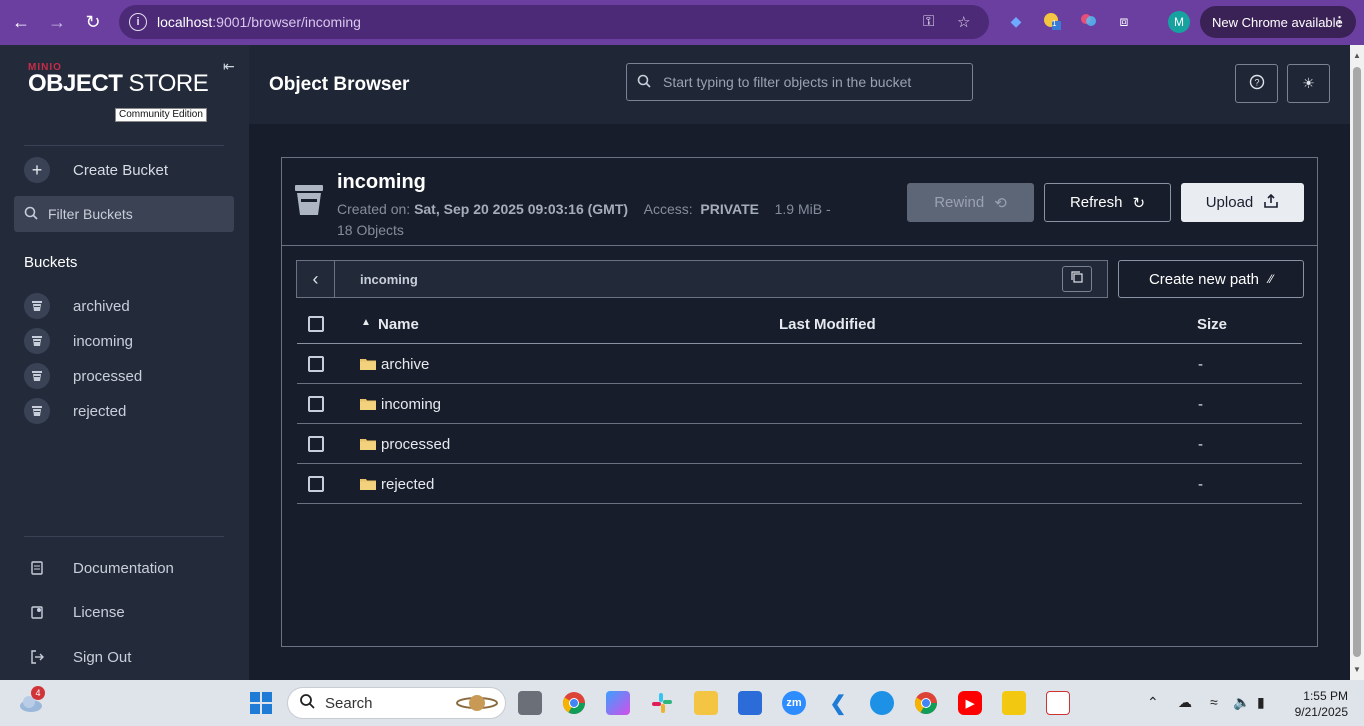  I want to click on copy-icon, so click(1077, 279).